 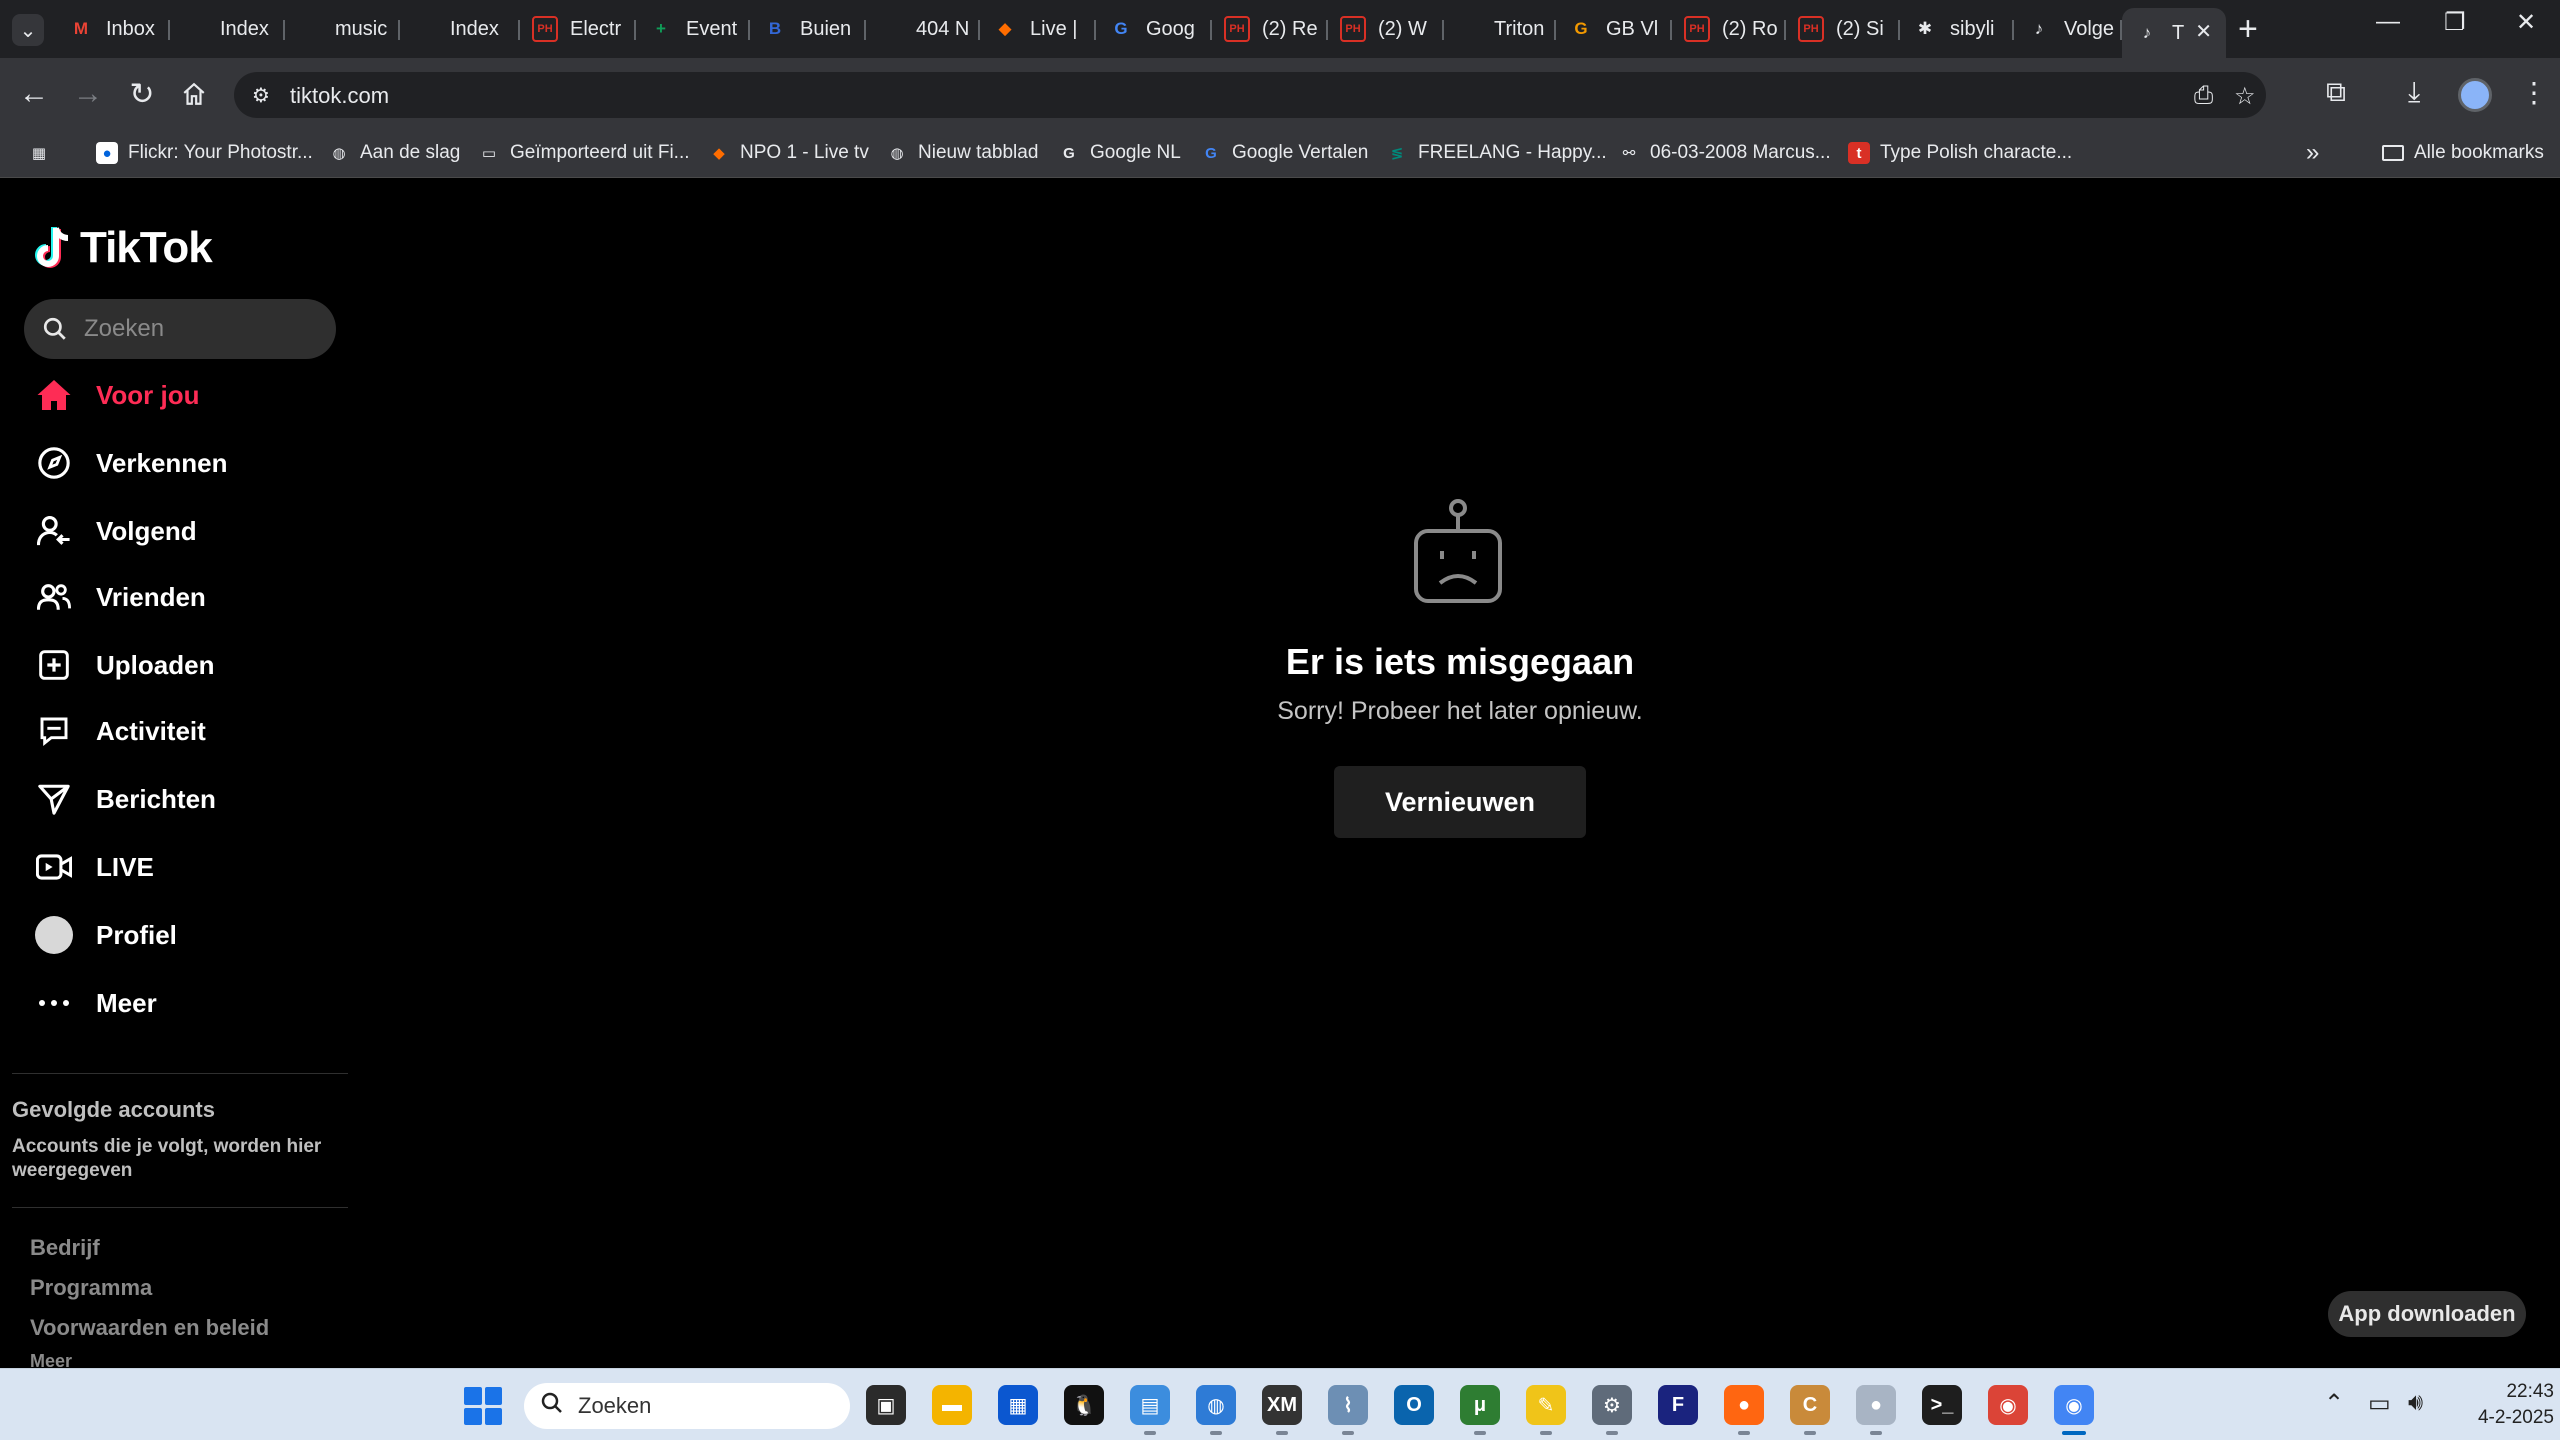 I want to click on f-app-icon: F, so click(x=1678, y=1405).